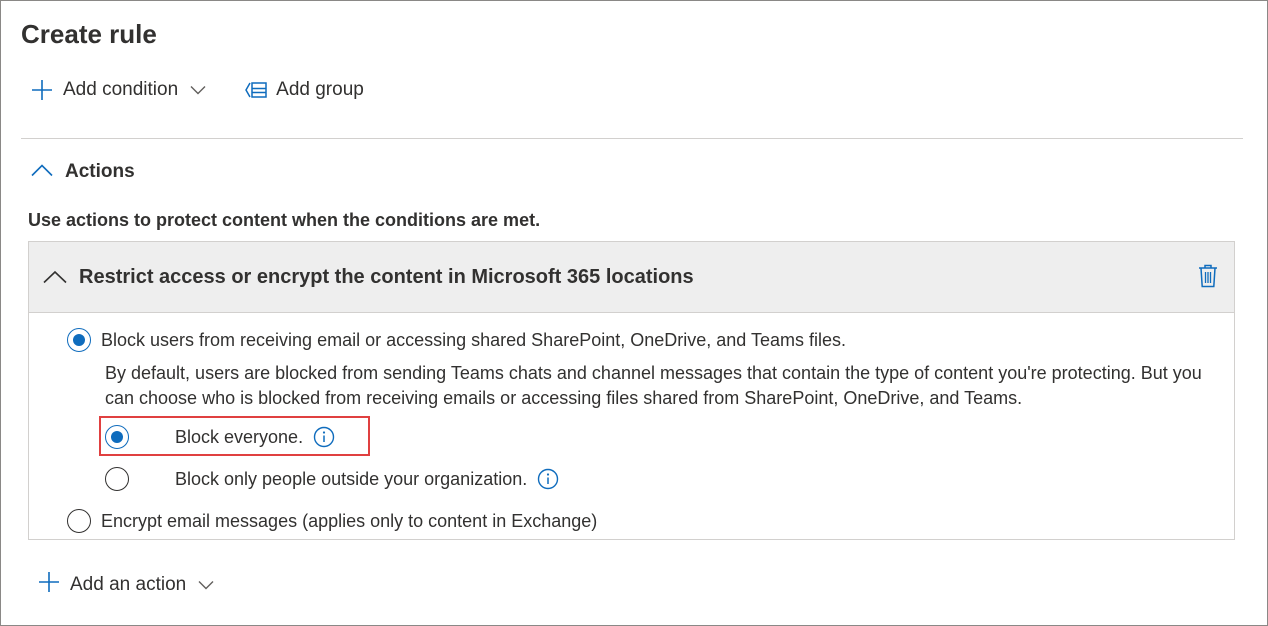  I want to click on add-group-label: Add group, so click(320, 89).